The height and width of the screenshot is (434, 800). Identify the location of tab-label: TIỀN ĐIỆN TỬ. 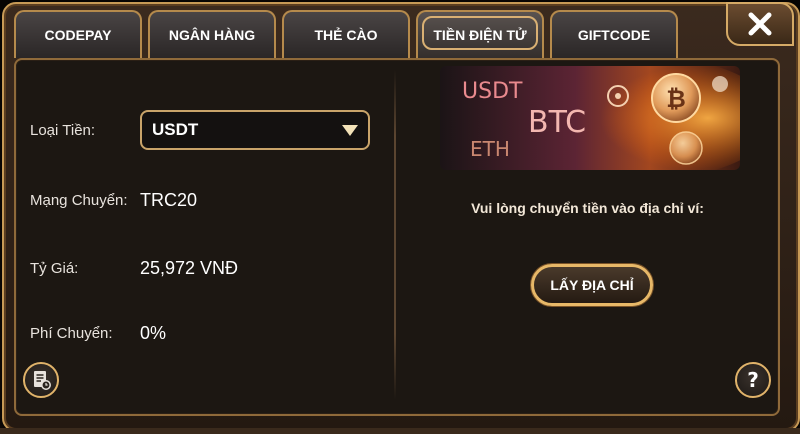
(480, 35).